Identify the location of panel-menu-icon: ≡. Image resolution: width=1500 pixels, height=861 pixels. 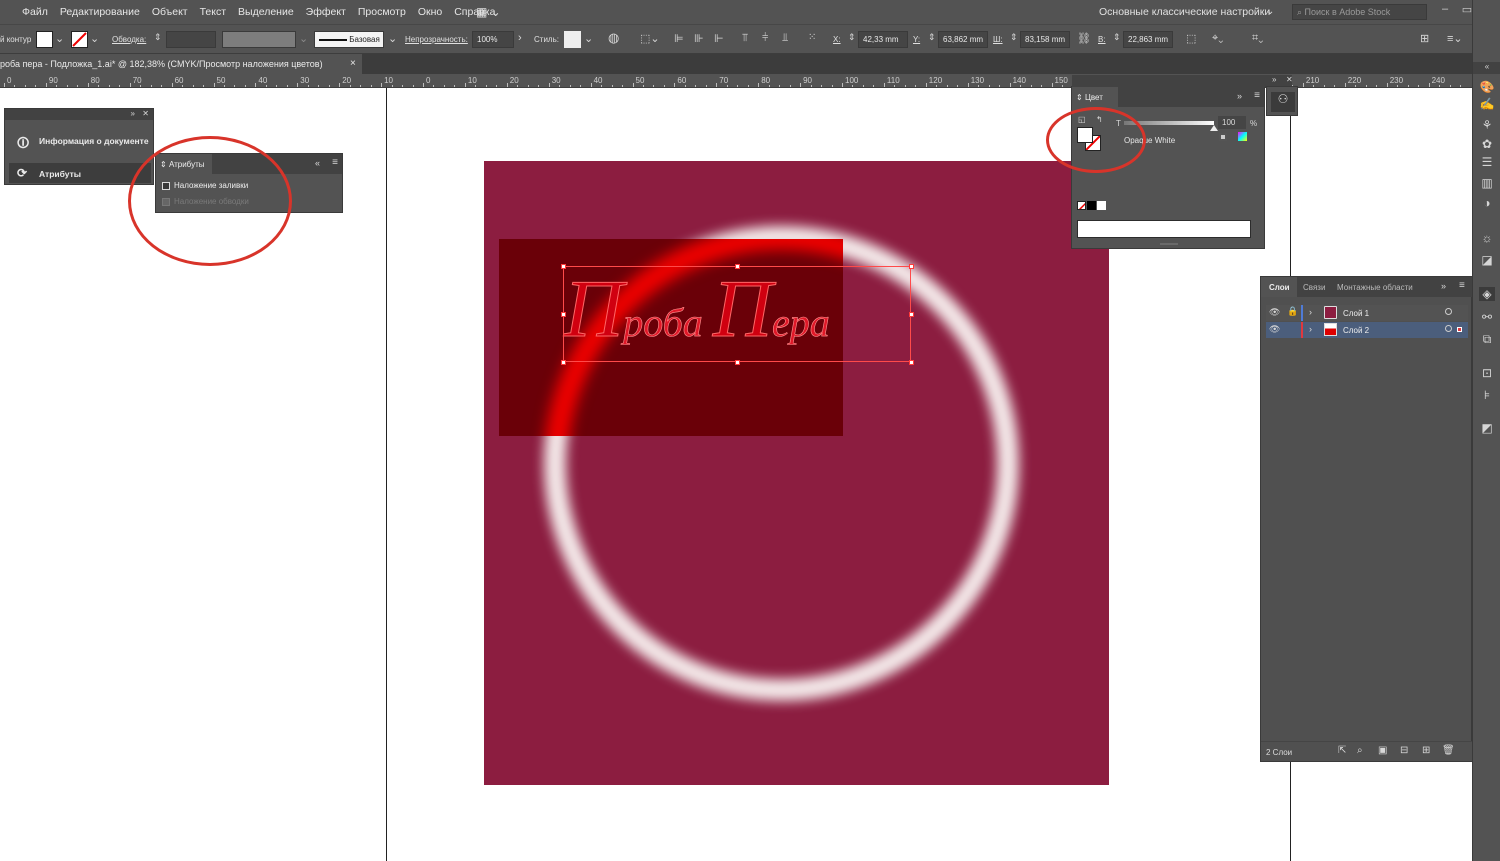
(335, 162).